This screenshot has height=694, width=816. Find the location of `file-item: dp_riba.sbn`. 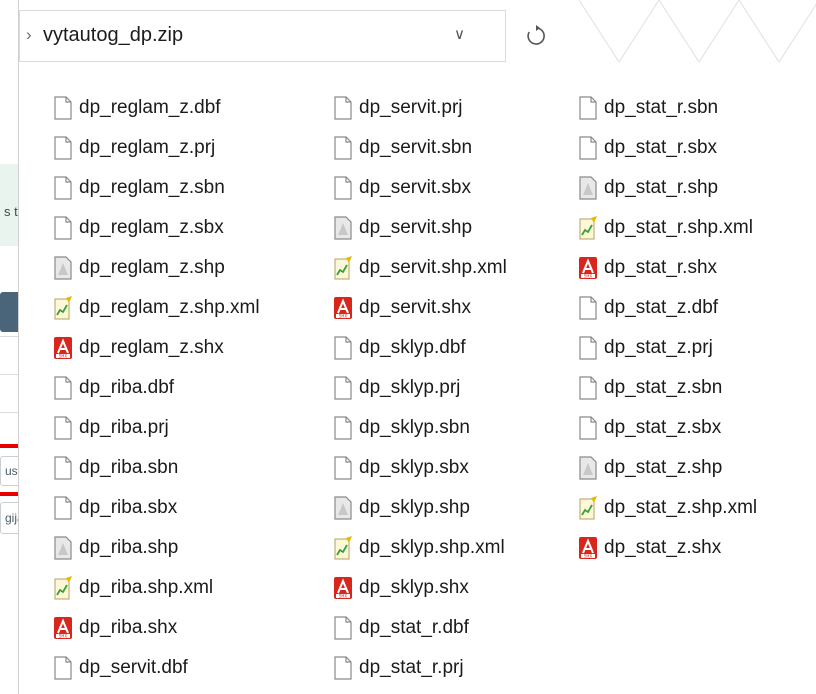

file-item: dp_riba.sbn is located at coordinates (115, 468).